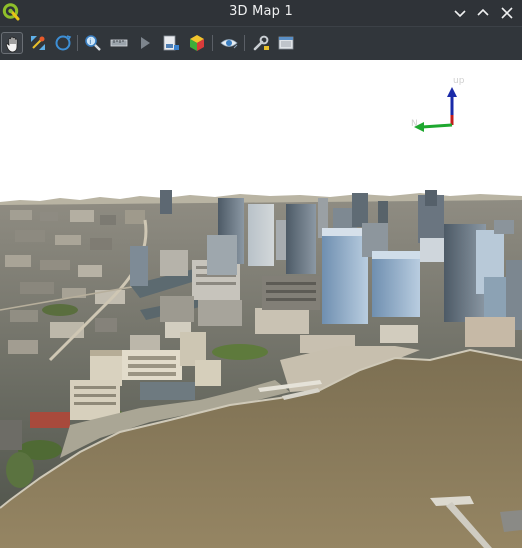 The width and height of the screenshot is (522, 548). Describe the element at coordinates (63, 43) in the screenshot. I see `rotate-icon` at that location.